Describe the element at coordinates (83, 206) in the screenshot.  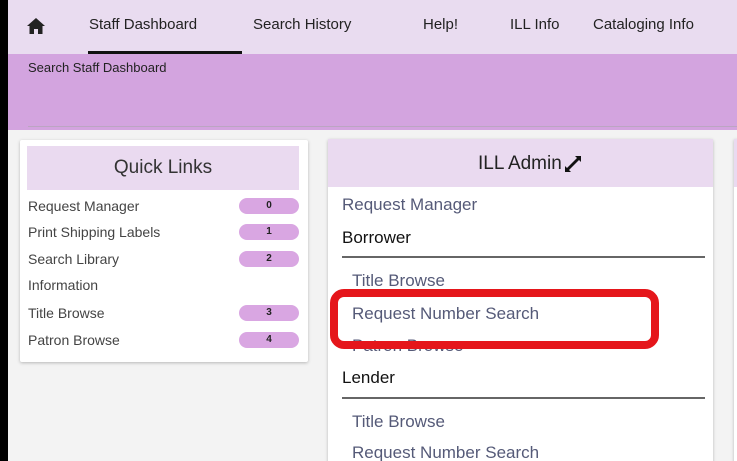
I see `quick-link-request-manager: Request Manager` at that location.